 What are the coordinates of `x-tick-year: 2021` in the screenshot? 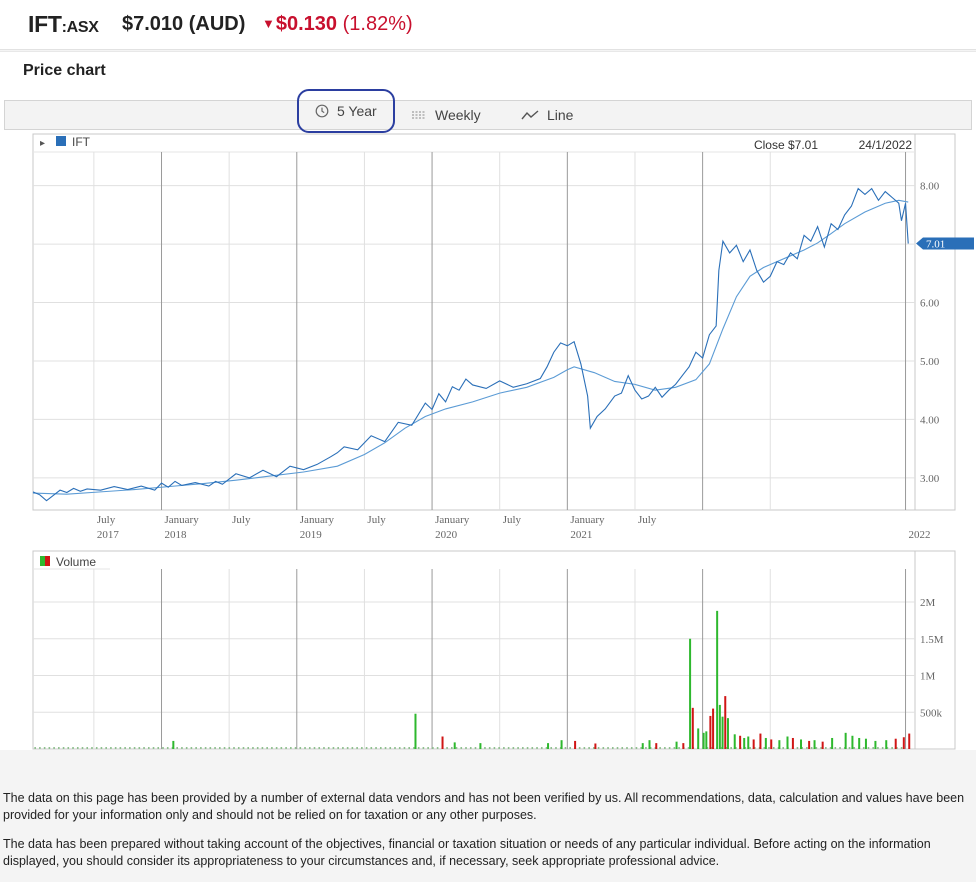 It's located at (581, 535).